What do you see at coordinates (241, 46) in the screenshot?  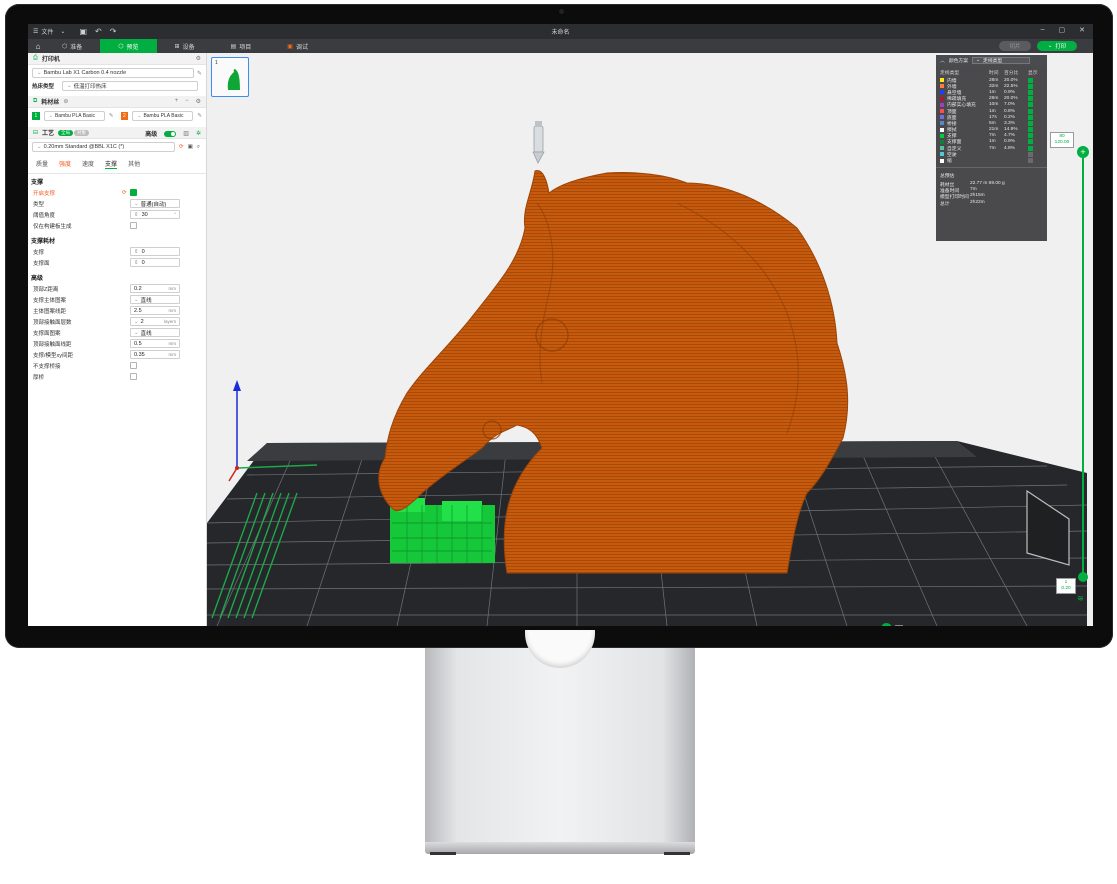 I see `tab-project: ▤ 项目` at bounding box center [241, 46].